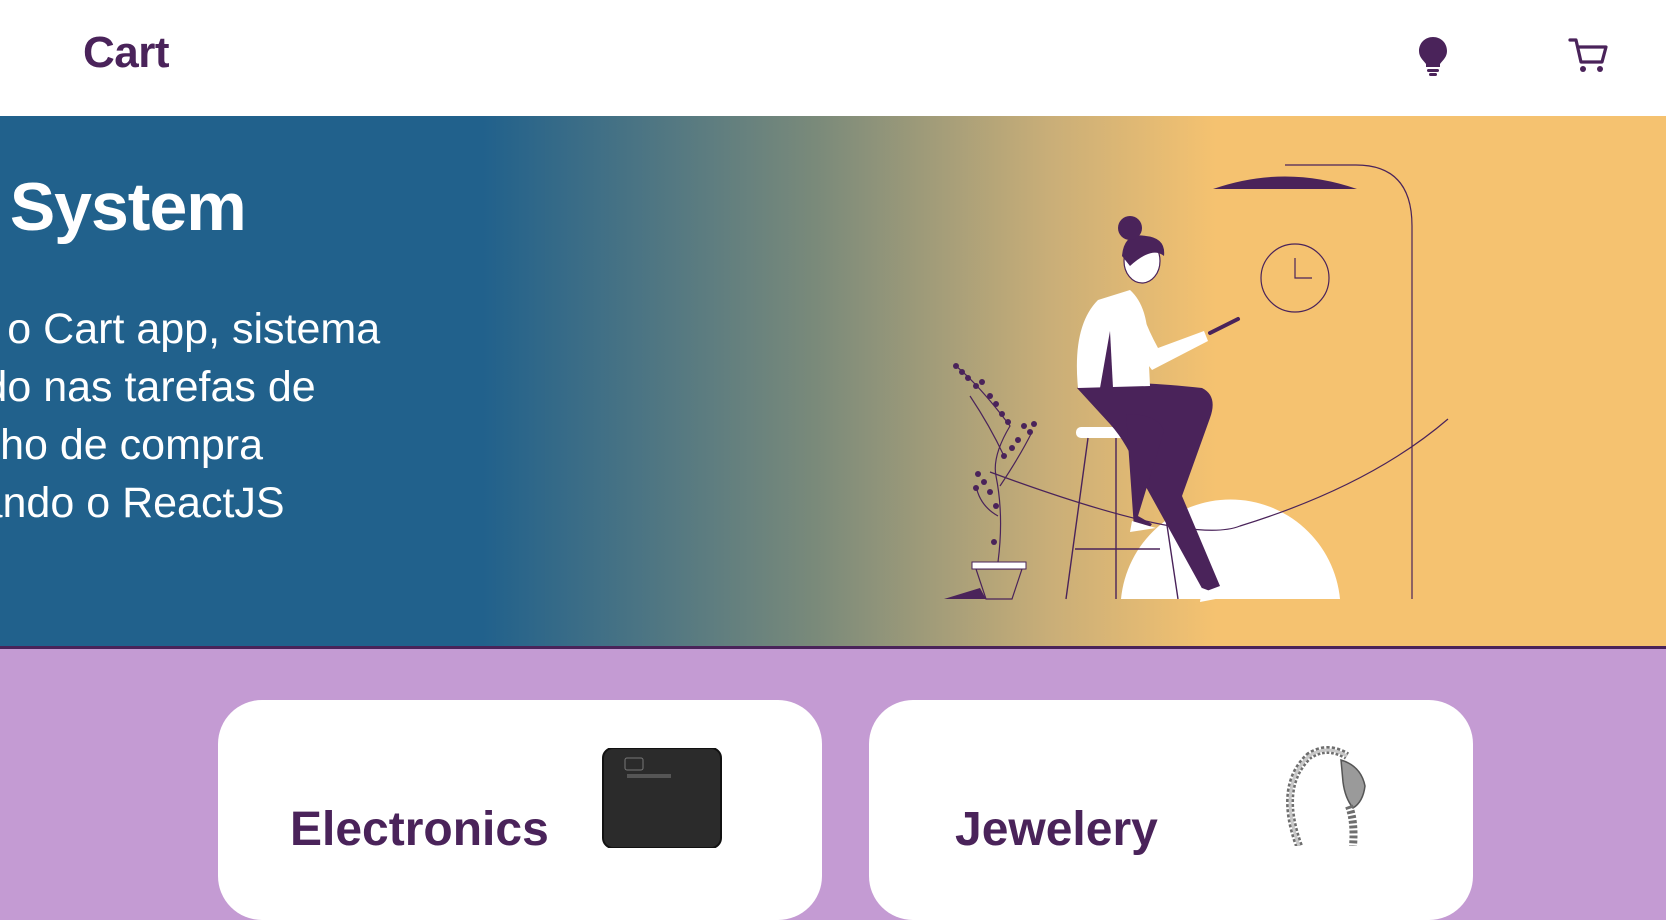  I want to click on hard-drive-image, so click(662, 798).